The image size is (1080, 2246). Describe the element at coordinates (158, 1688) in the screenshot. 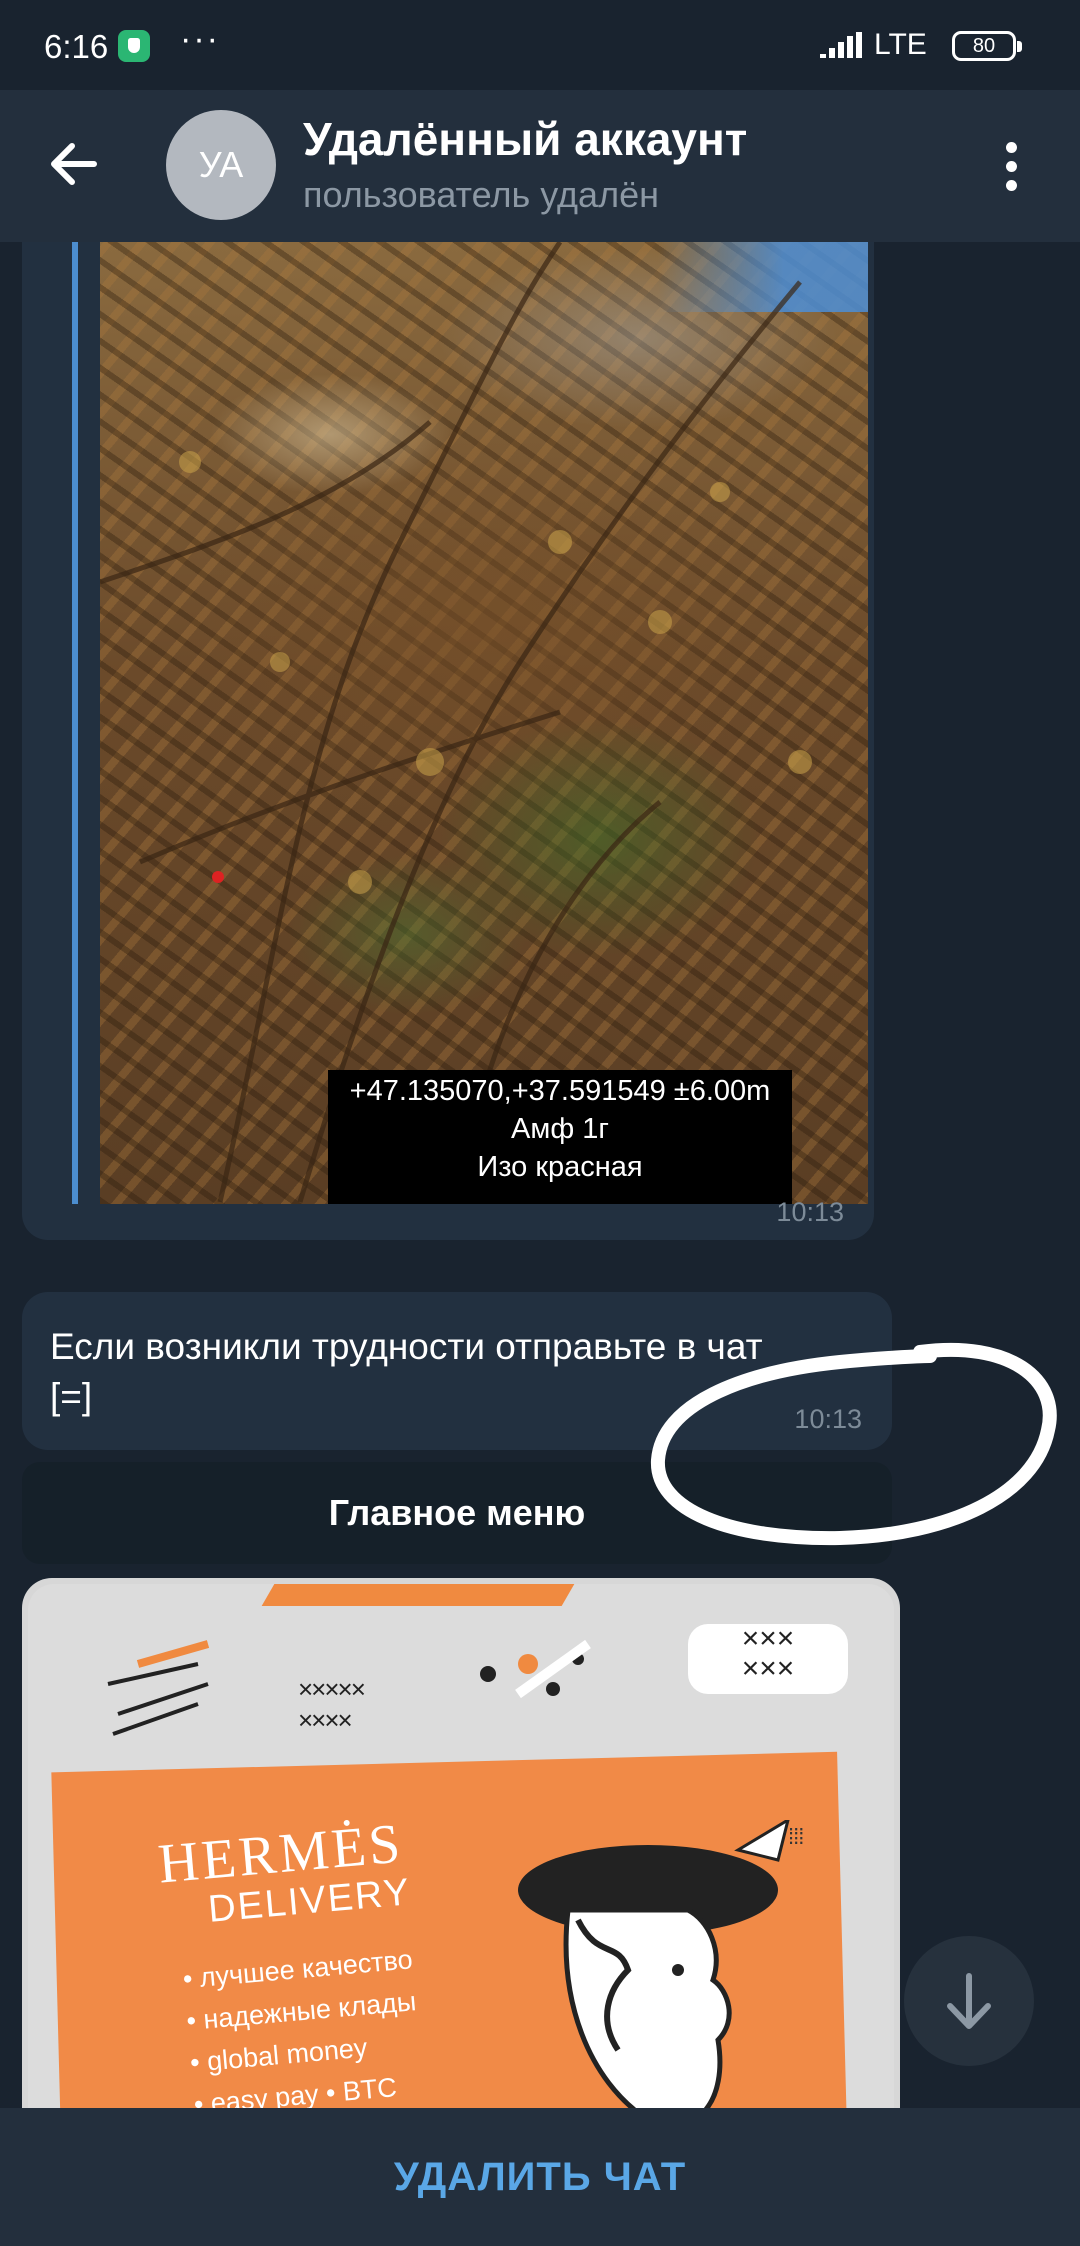

I see `scribble-icon` at that location.